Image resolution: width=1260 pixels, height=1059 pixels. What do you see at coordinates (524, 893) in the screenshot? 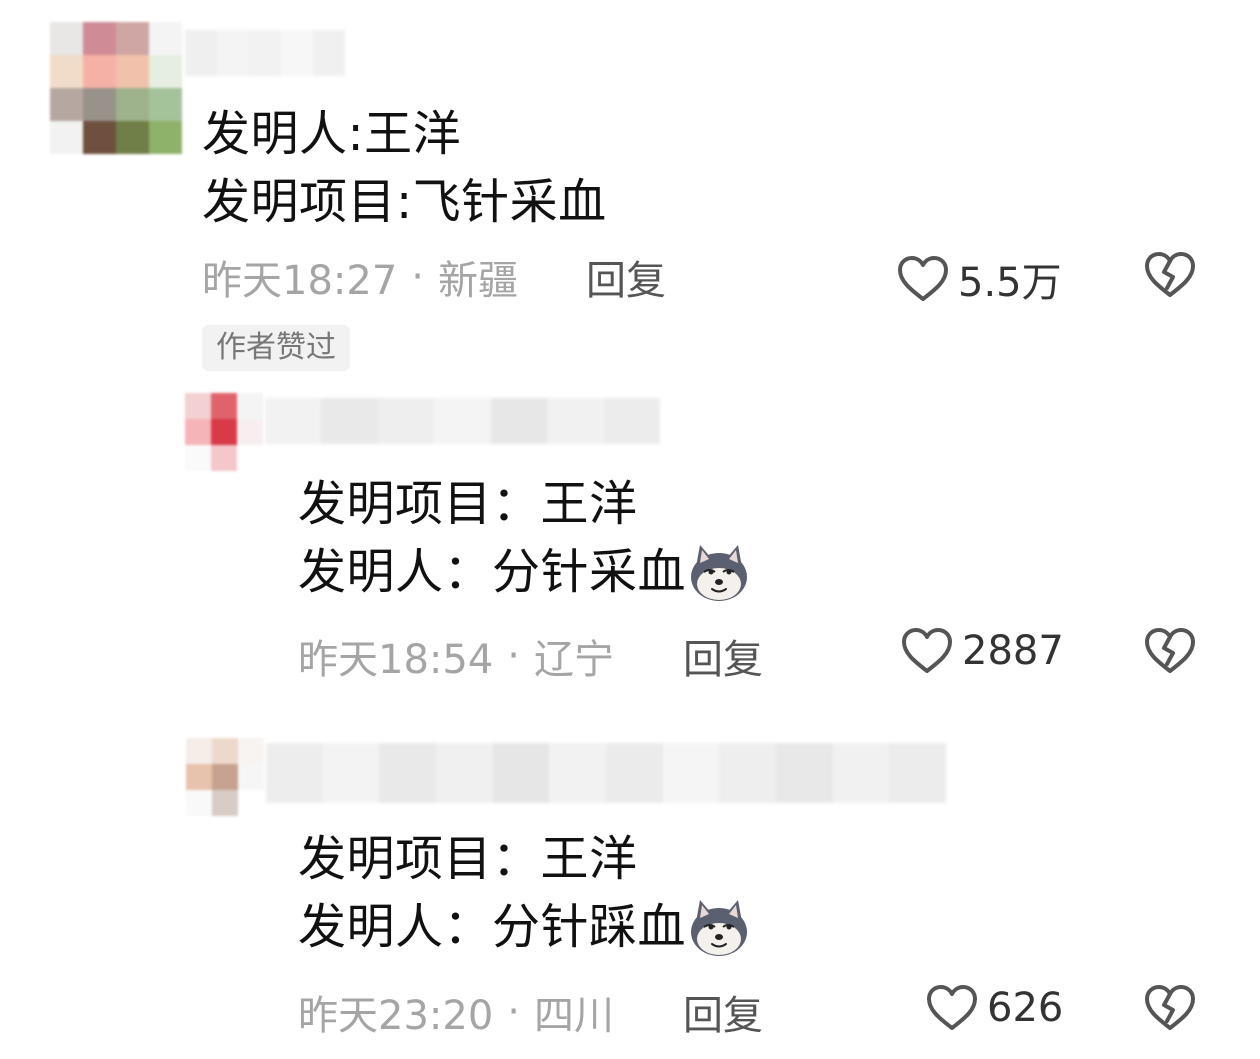
I see `comment-text: 发明项目：王洋 发明人：分针踩血` at bounding box center [524, 893].